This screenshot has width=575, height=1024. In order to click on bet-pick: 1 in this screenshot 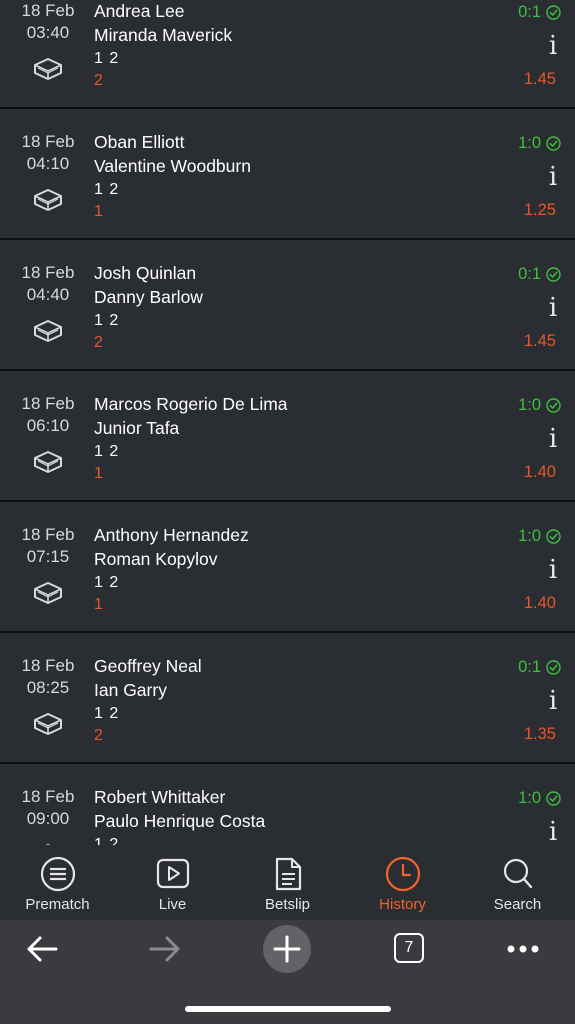, I will do `click(98, 473)`.